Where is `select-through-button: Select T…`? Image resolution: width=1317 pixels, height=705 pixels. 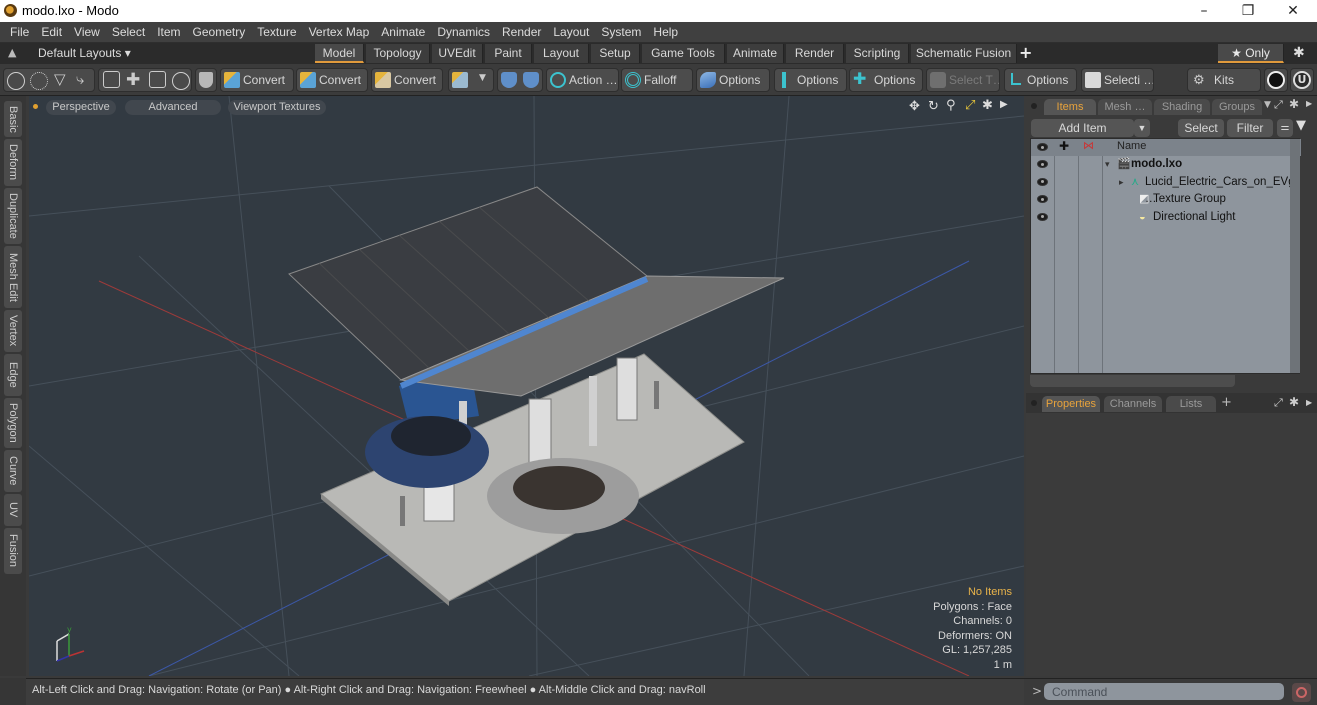 select-through-button: Select T… is located at coordinates (963, 80).